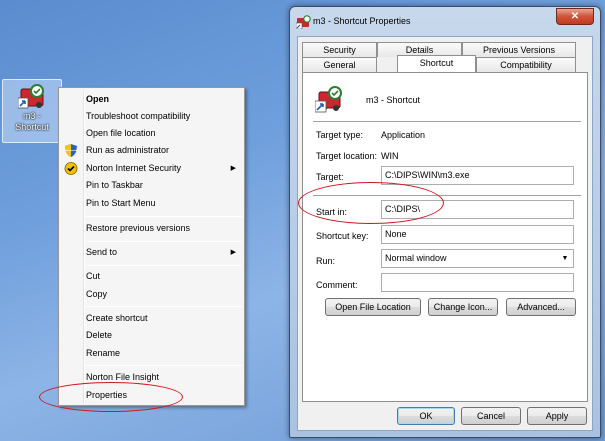  What do you see at coordinates (151, 276) in the screenshot?
I see `menu-item-cut: Cut` at bounding box center [151, 276].